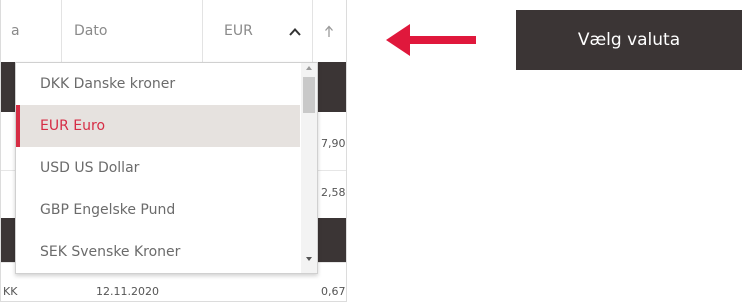 The width and height of the screenshot is (749, 302). What do you see at coordinates (333, 192) in the screenshot?
I see `amount-cell: 2,58` at bounding box center [333, 192].